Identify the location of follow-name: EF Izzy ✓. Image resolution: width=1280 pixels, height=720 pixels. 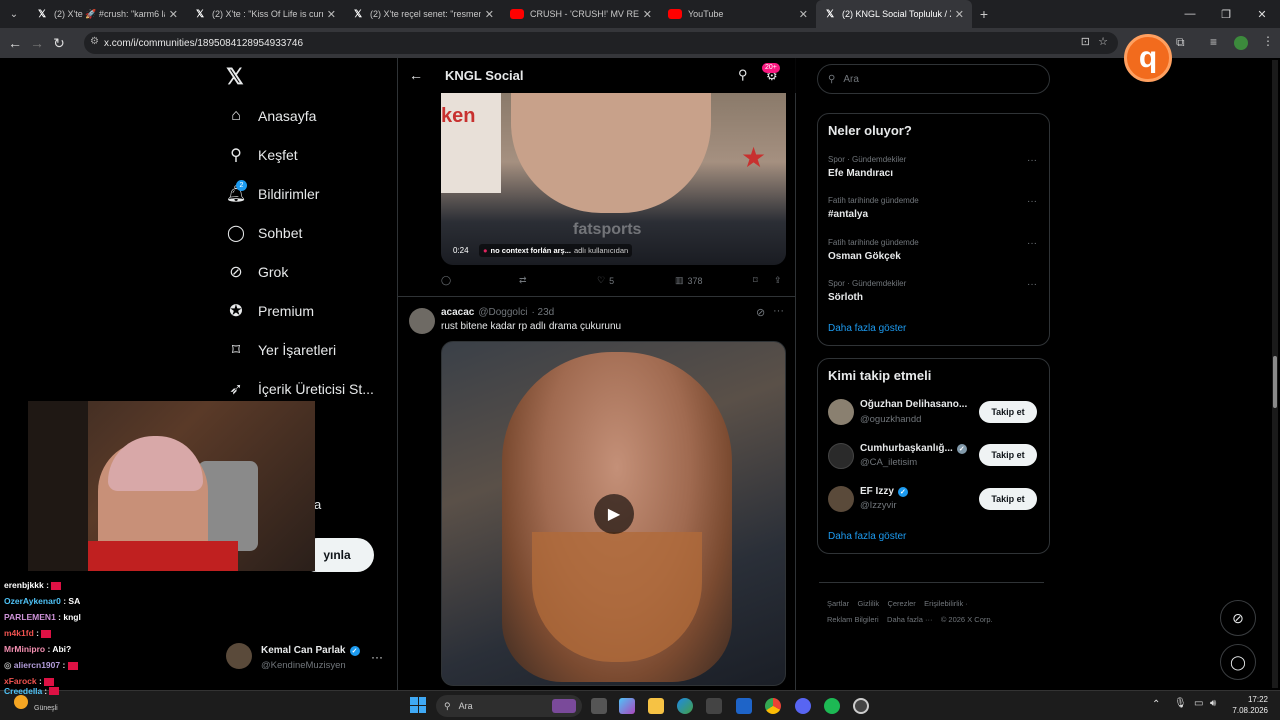
(884, 491).